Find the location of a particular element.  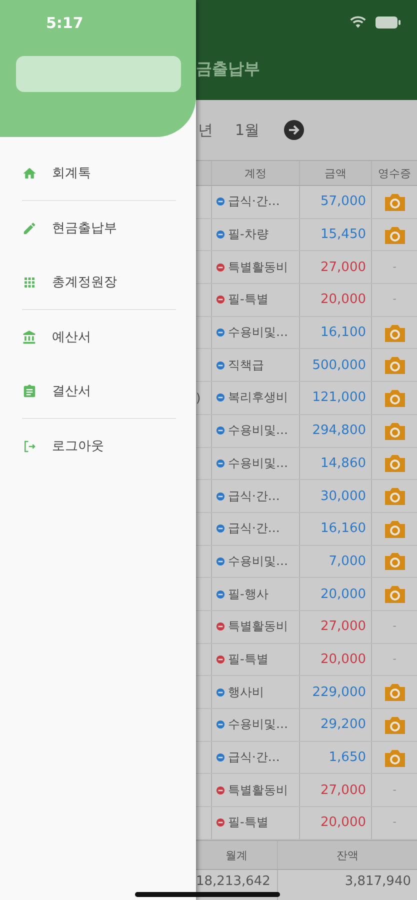

account-name: 필-행사 is located at coordinates (248, 594).